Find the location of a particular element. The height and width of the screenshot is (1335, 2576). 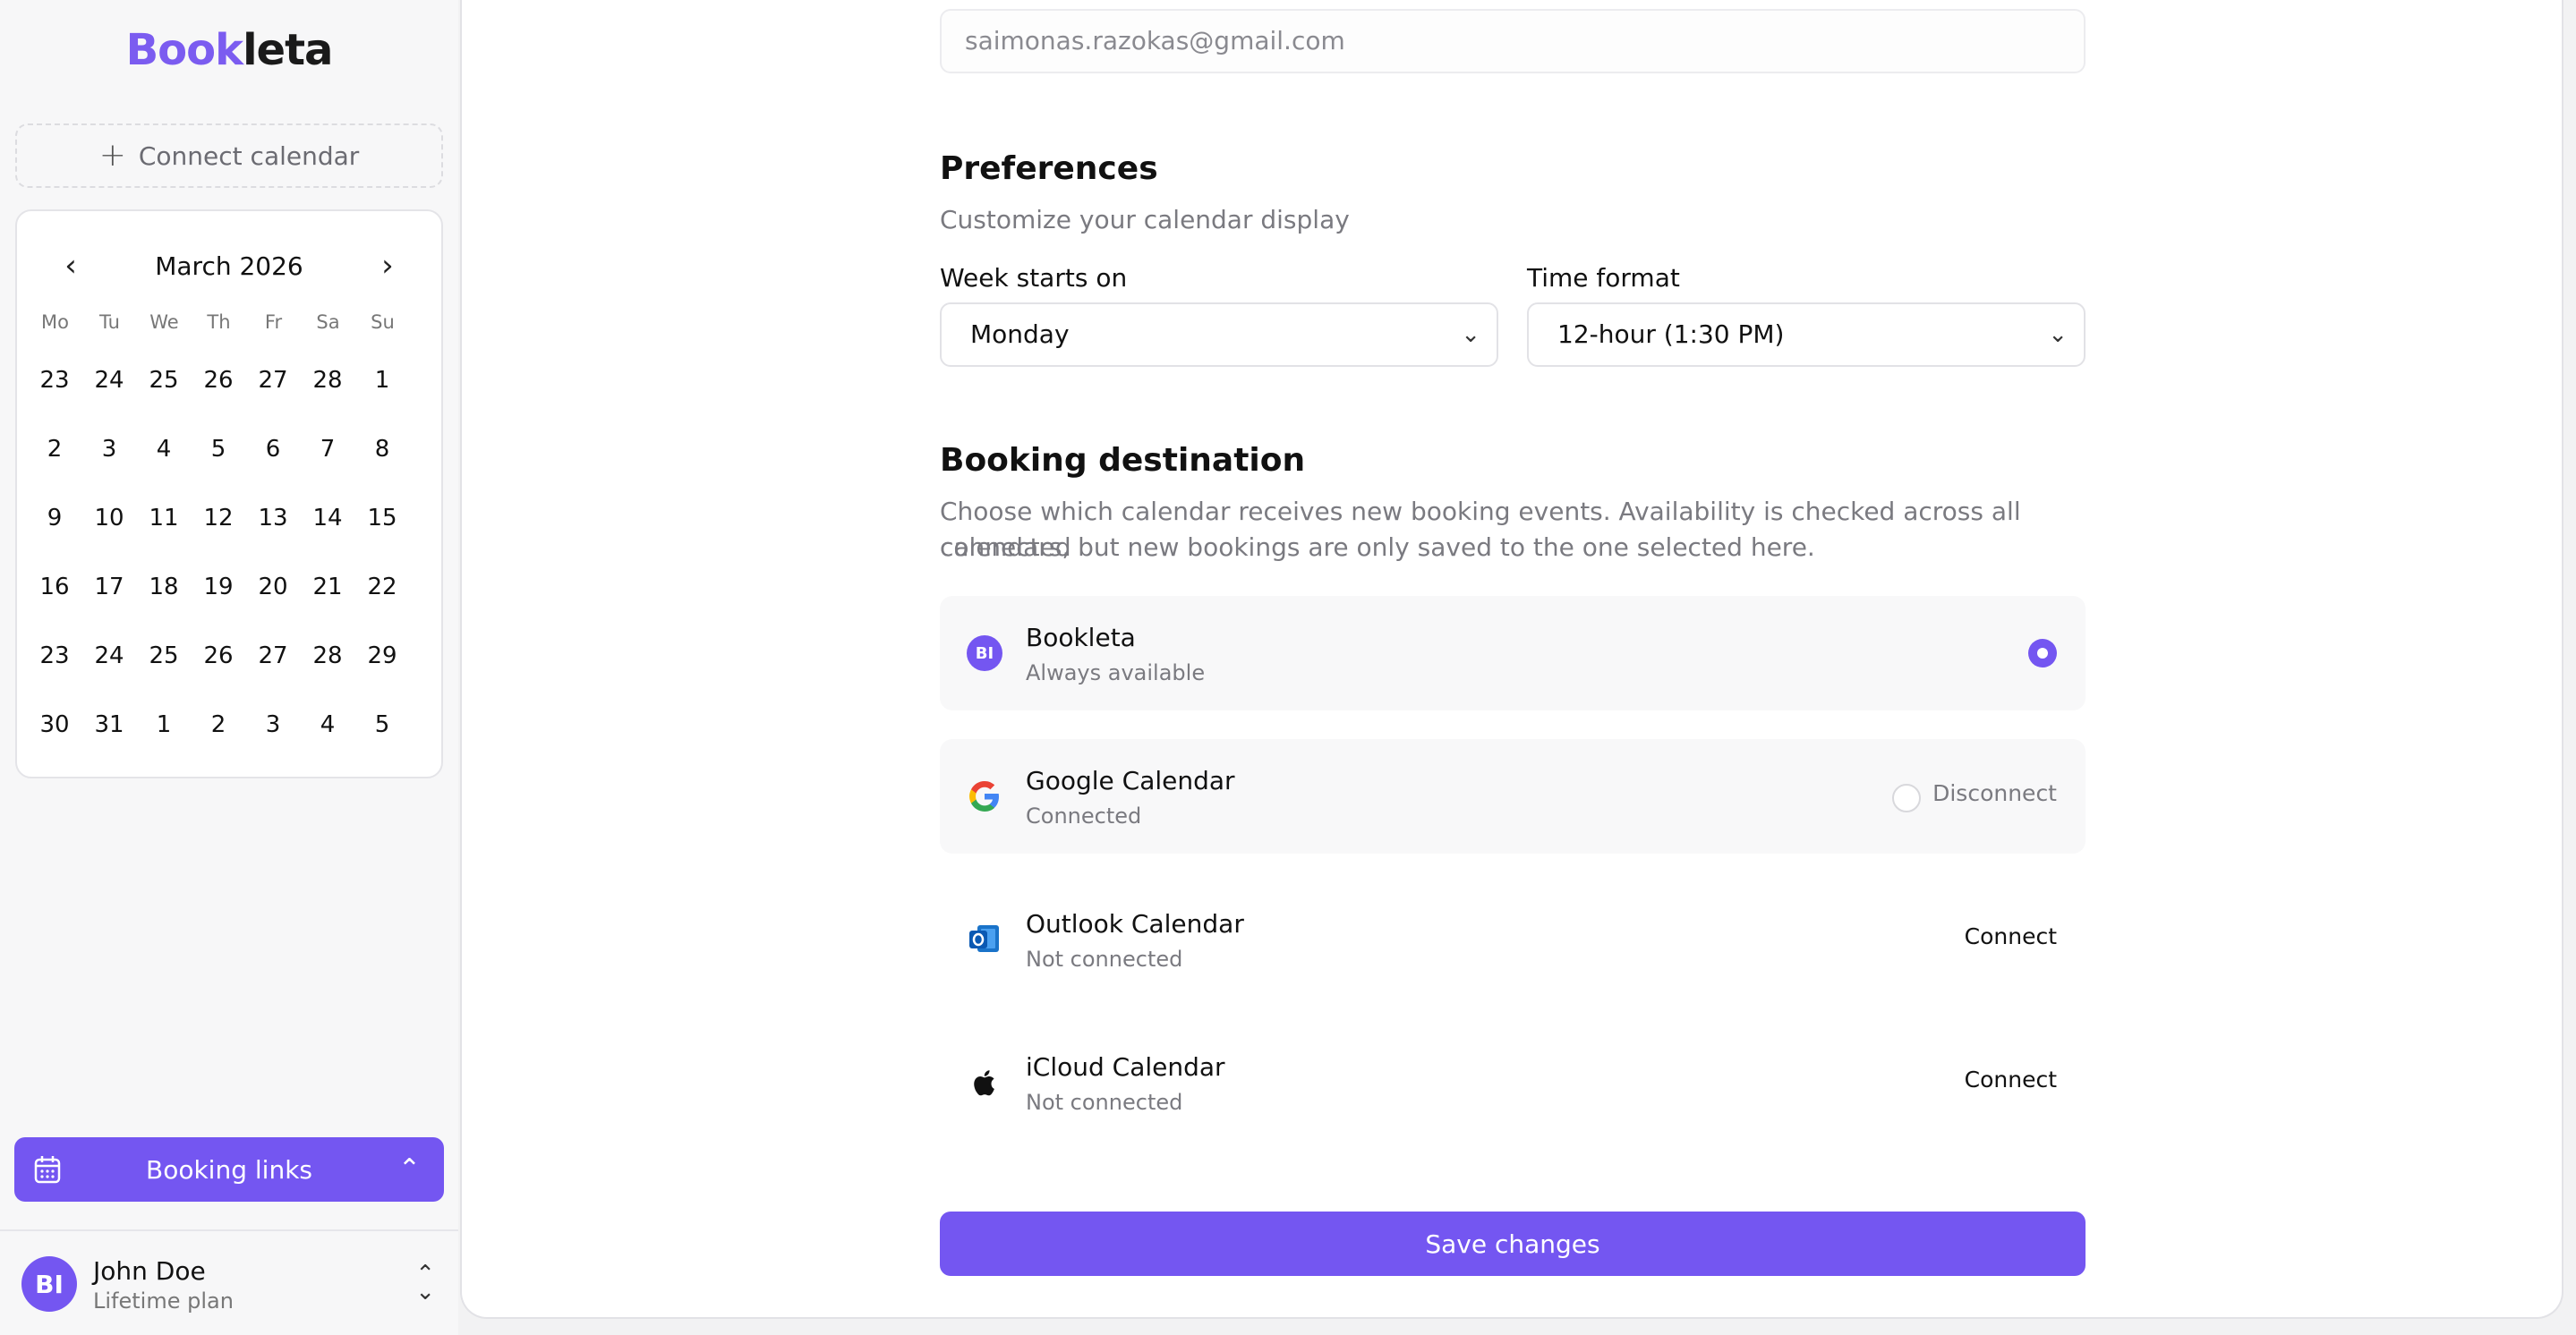

calendar-day: 19 is located at coordinates (218, 587).